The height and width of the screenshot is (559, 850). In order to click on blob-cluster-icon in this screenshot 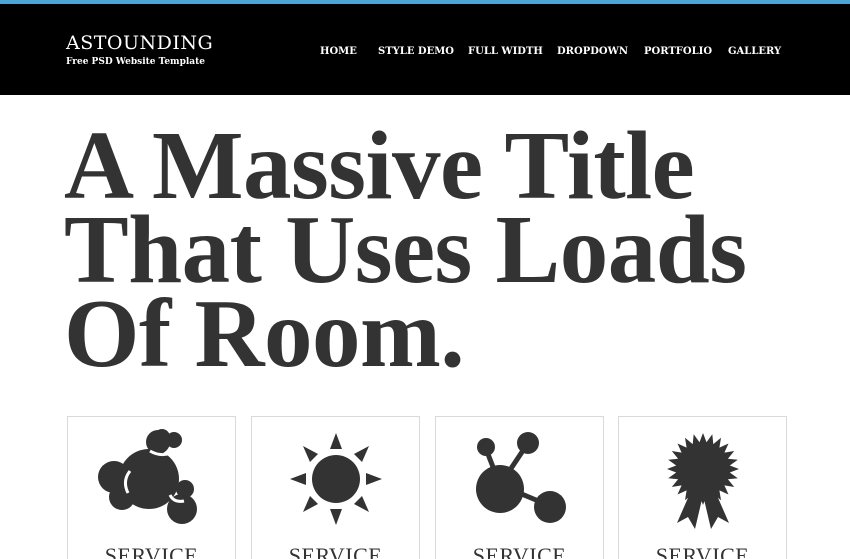, I will do `click(152, 479)`.